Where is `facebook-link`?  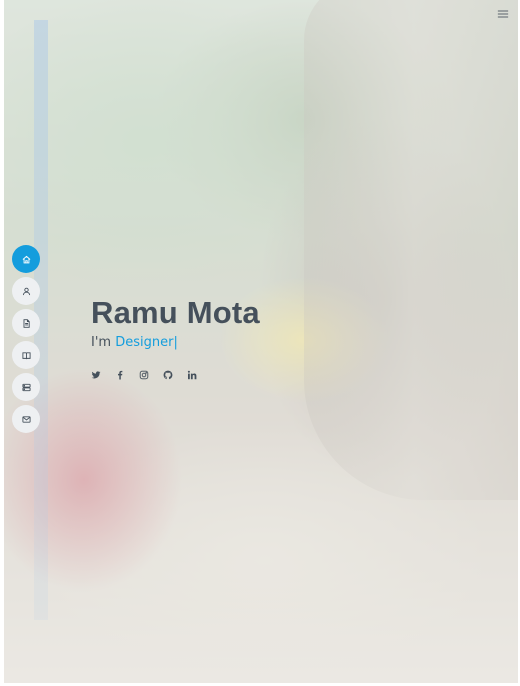
facebook-link is located at coordinates (120, 375).